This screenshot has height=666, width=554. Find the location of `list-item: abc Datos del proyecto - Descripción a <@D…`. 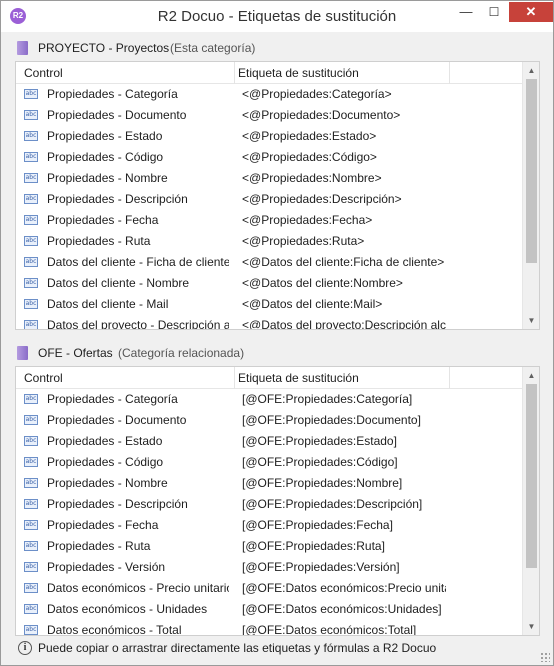

list-item: abc Datos del proyecto - Descripción a <@D… is located at coordinates (269, 322).